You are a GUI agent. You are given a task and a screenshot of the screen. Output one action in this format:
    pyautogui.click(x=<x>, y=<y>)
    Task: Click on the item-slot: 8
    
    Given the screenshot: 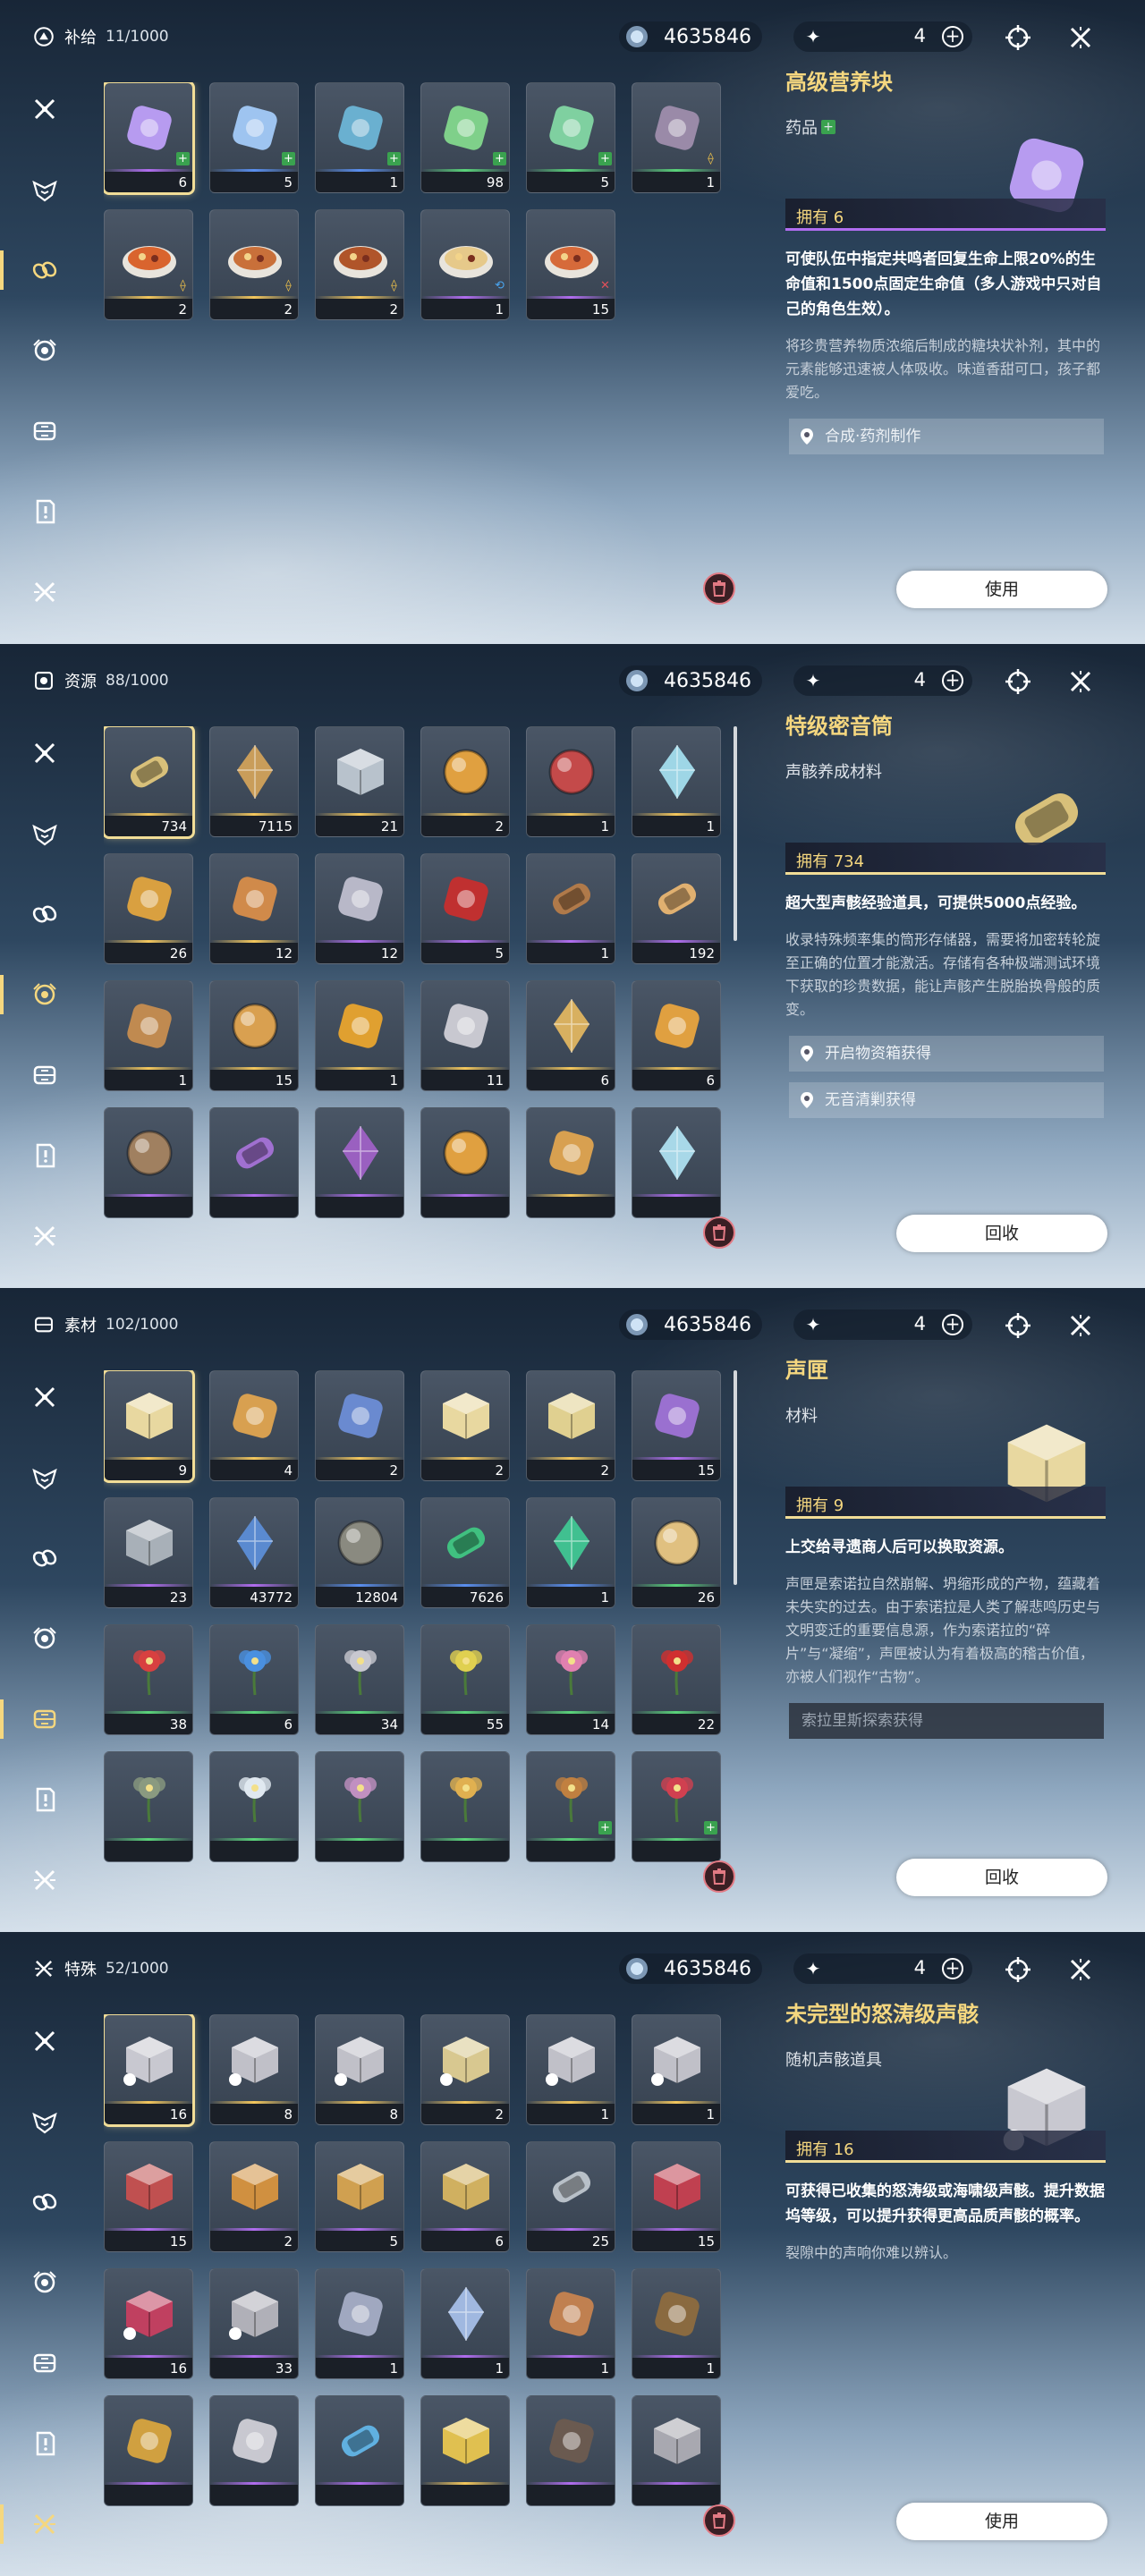 What is the action you would take?
    pyautogui.click(x=254, y=2069)
    